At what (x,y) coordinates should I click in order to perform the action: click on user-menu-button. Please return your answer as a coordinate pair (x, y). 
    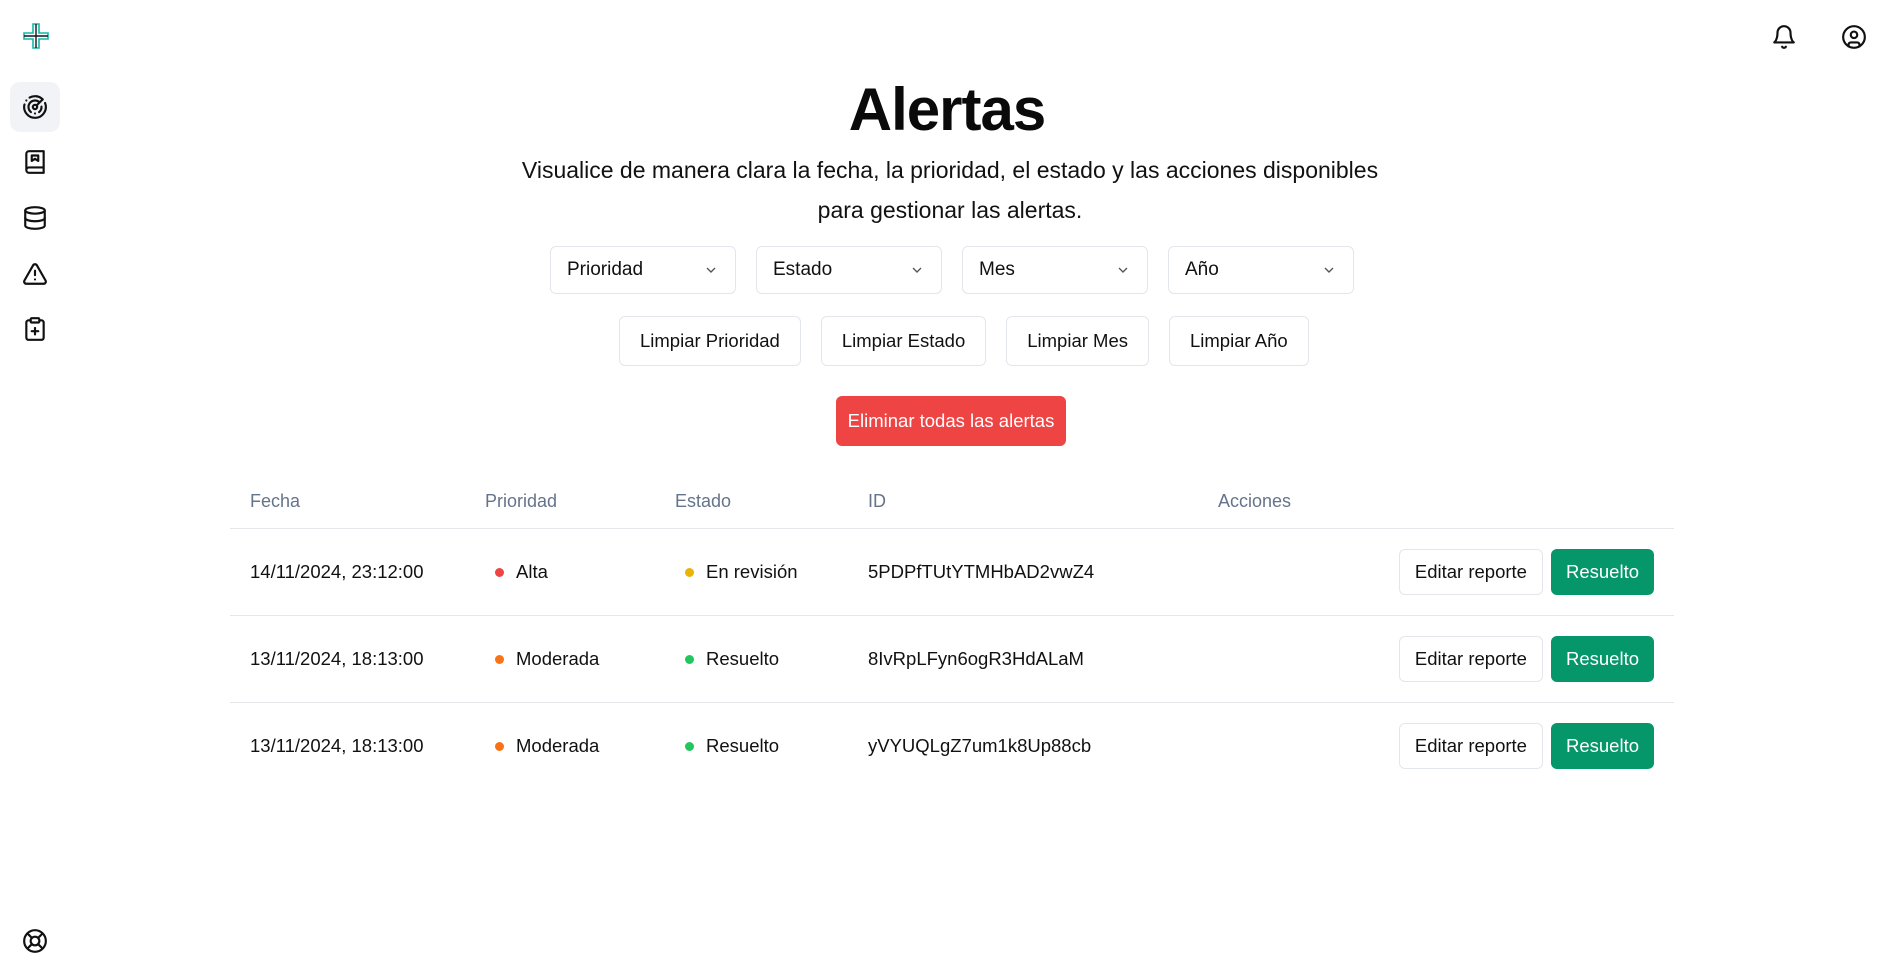
    Looking at the image, I should click on (1854, 37).